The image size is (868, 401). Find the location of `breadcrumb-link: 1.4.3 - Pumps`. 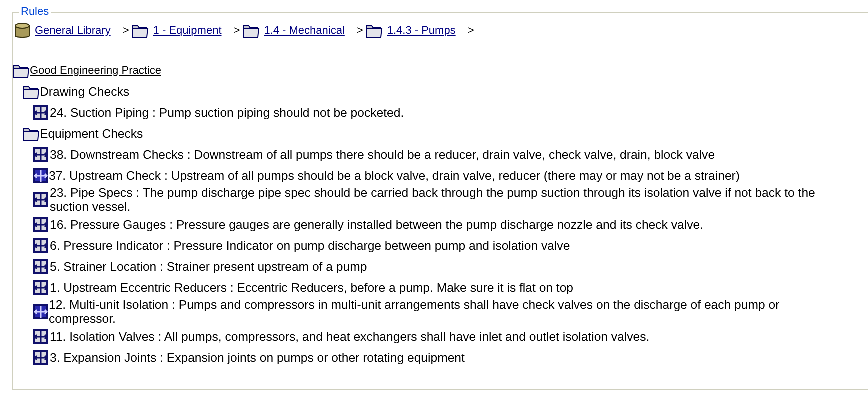

breadcrumb-link: 1.4.3 - Pumps is located at coordinates (421, 31).